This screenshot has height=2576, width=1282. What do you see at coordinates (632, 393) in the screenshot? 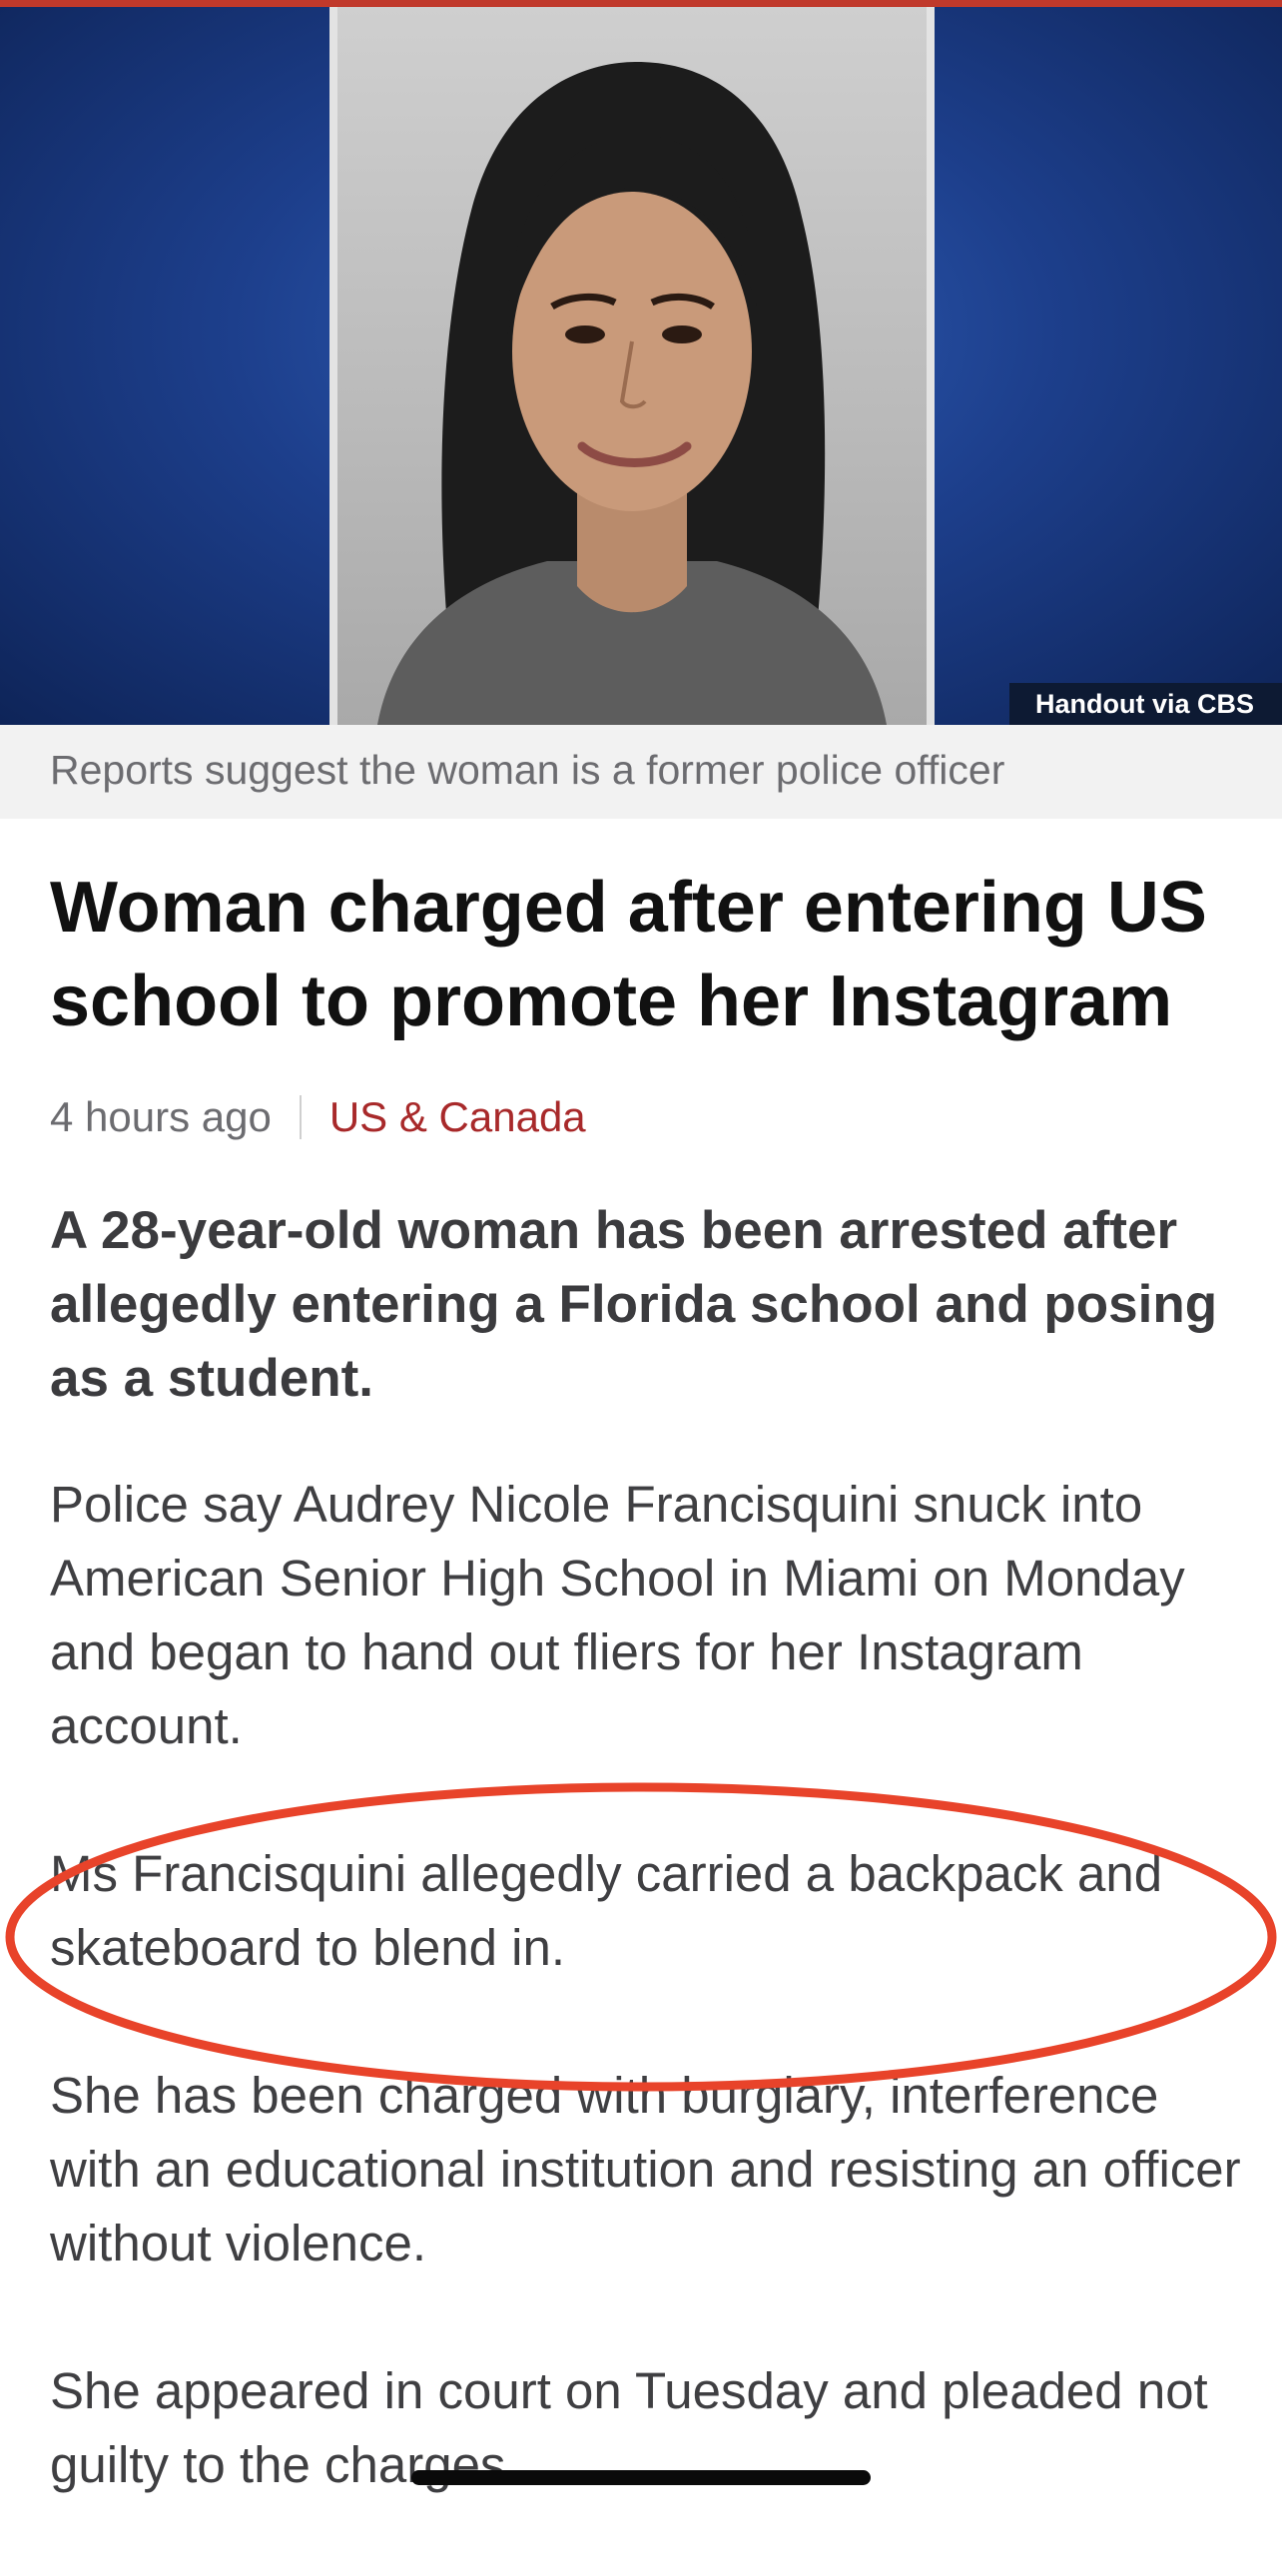
I see `portrait-illustration` at bounding box center [632, 393].